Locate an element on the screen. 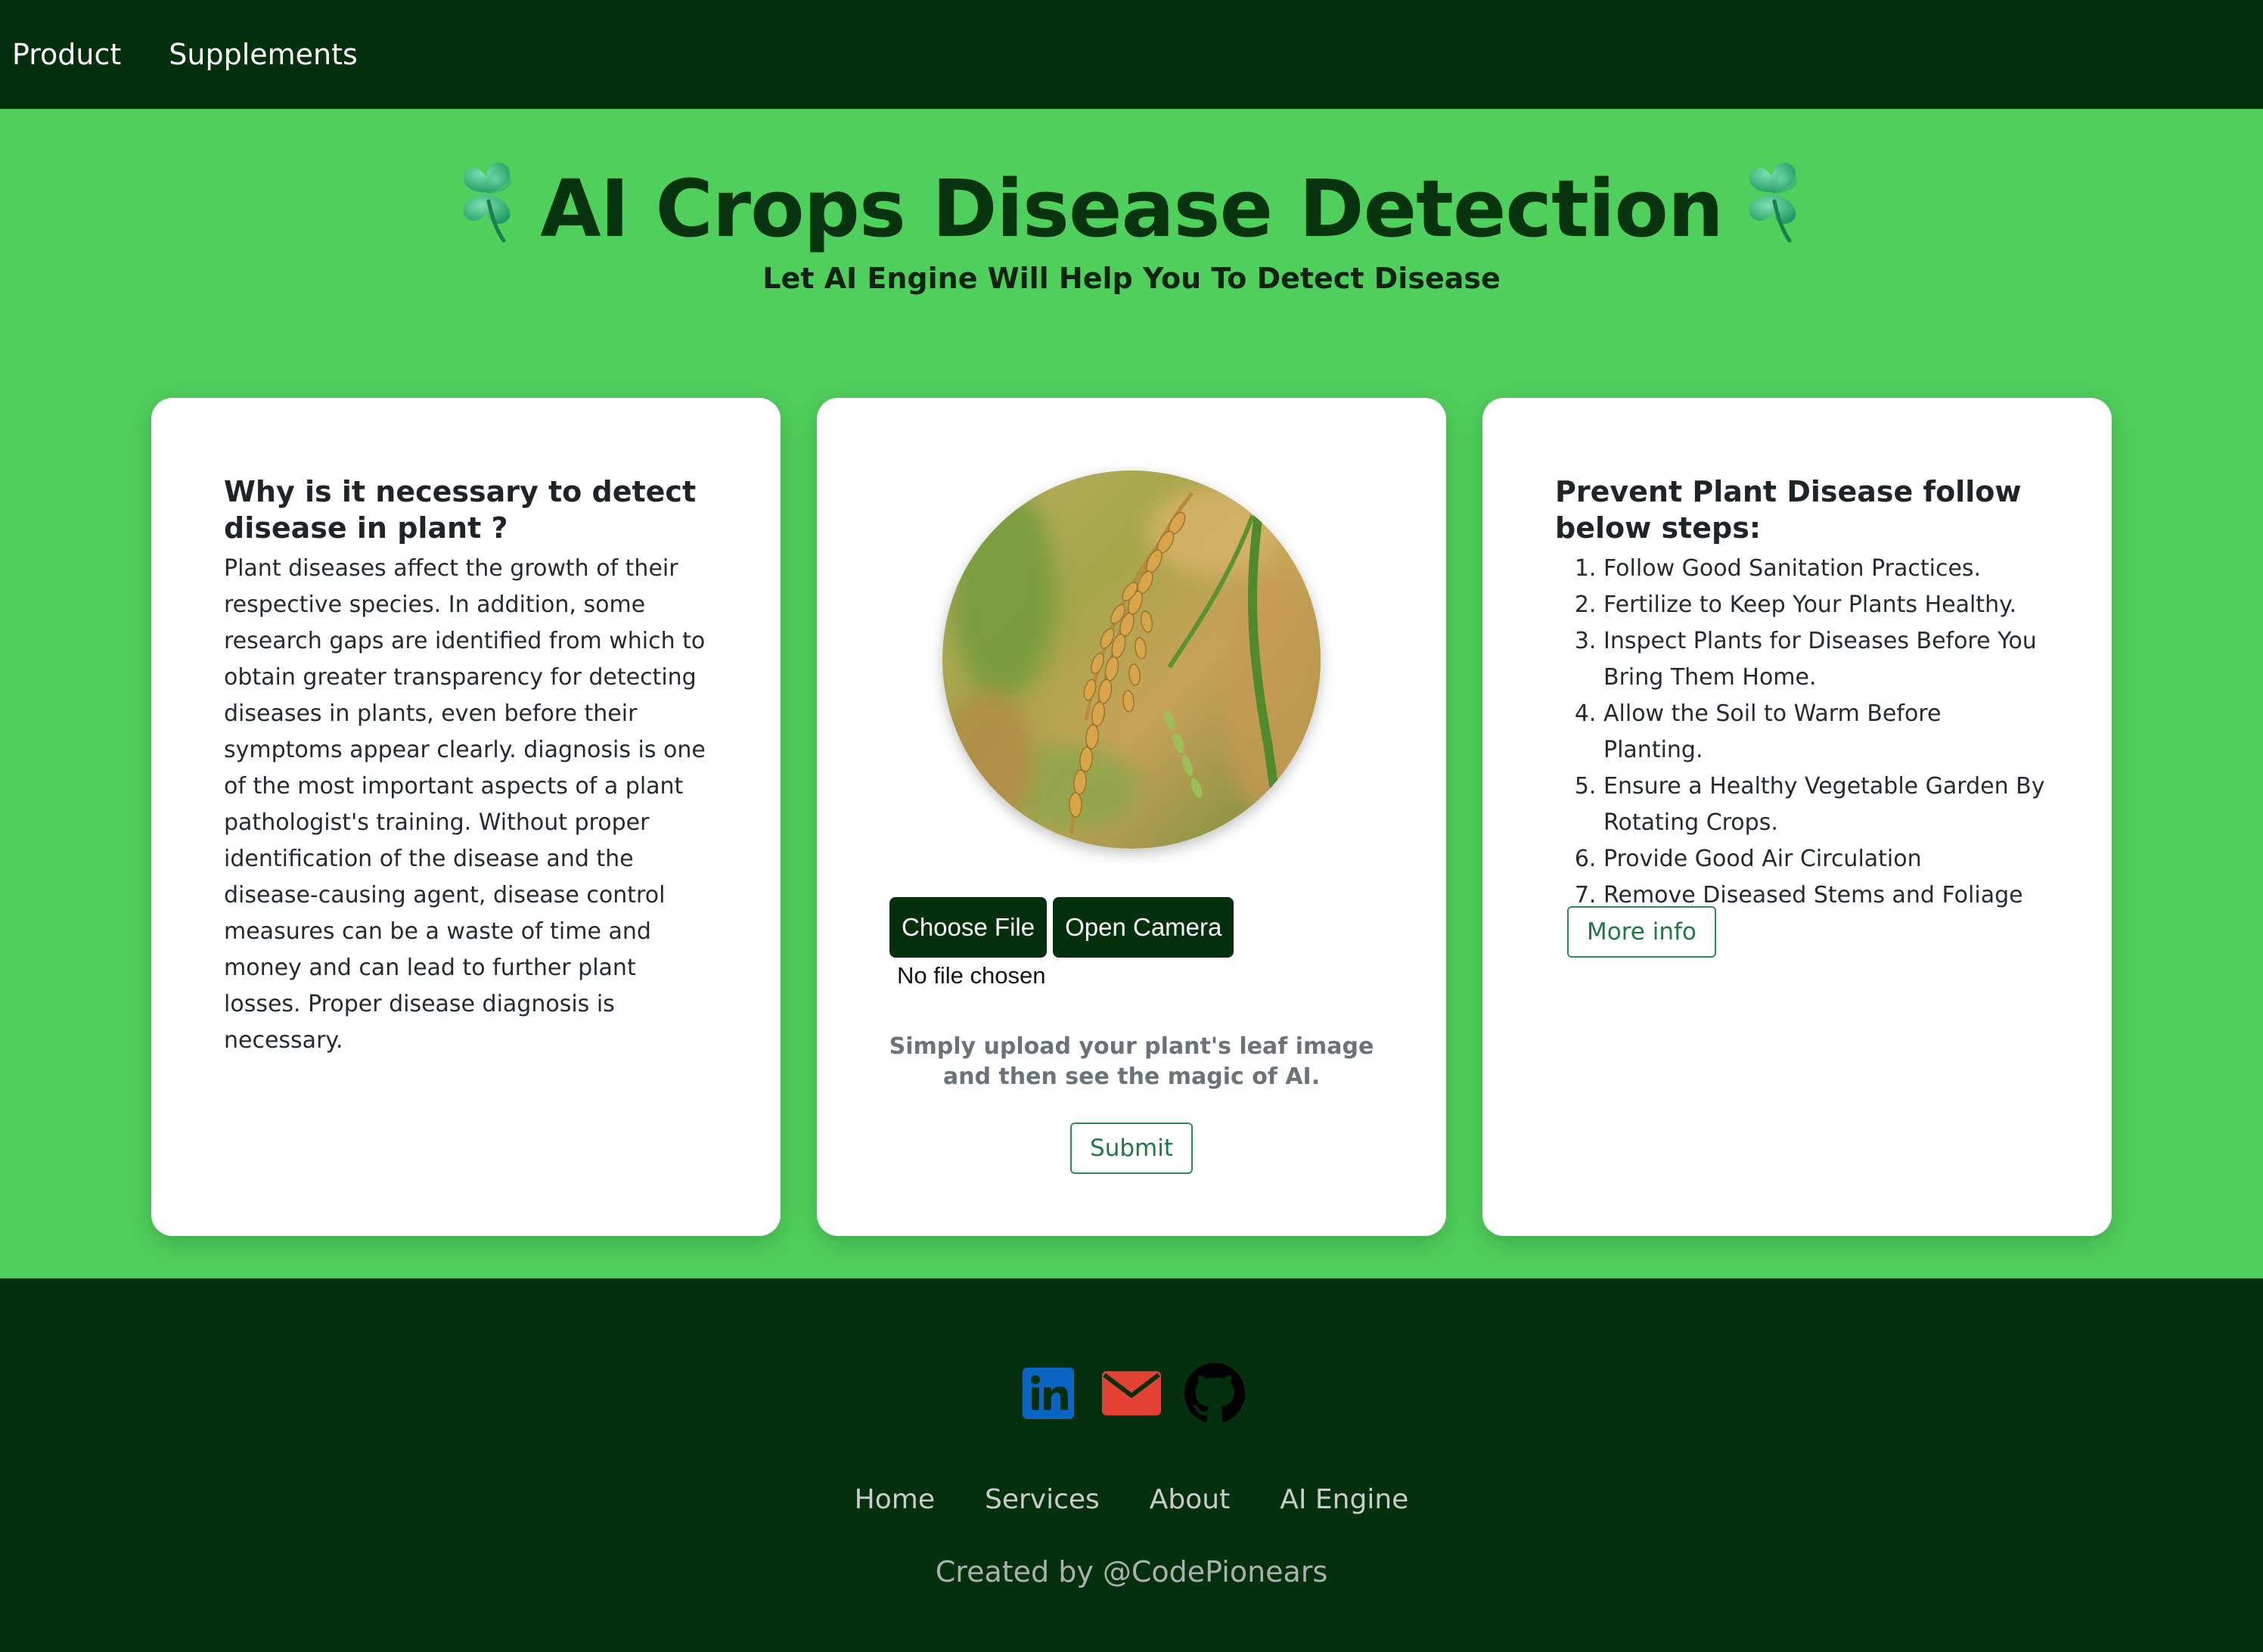  footer-link-services: Services is located at coordinates (1042, 1499).